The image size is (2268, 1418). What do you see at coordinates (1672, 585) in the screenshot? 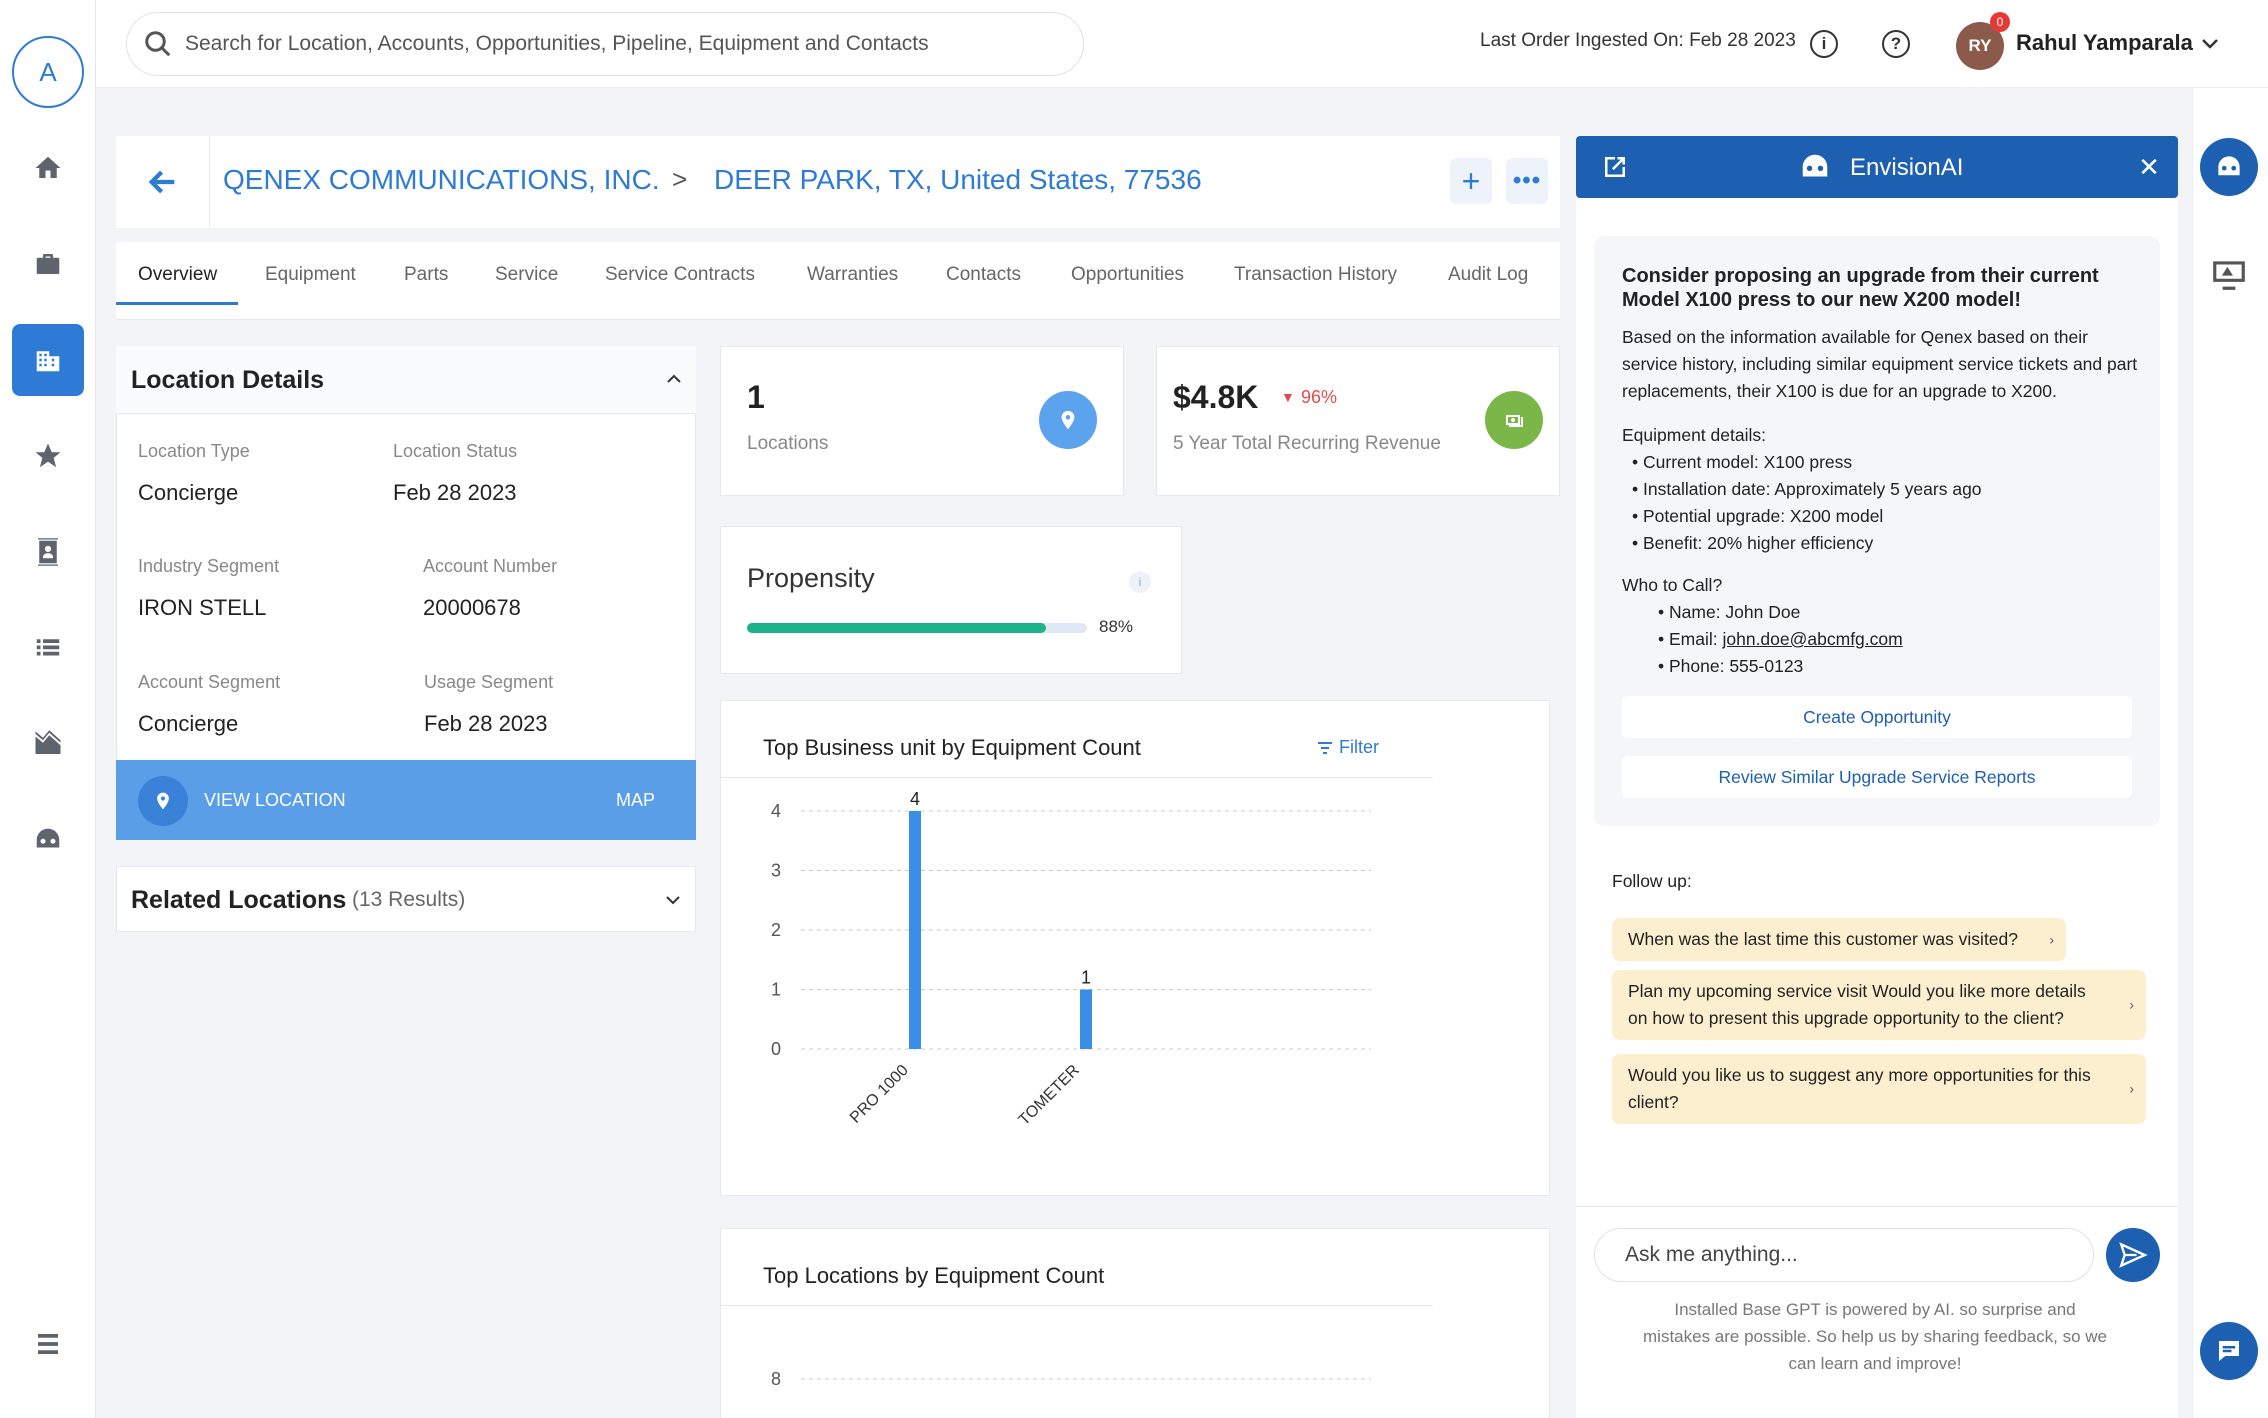
I see `who-heading: Who to Call?` at bounding box center [1672, 585].